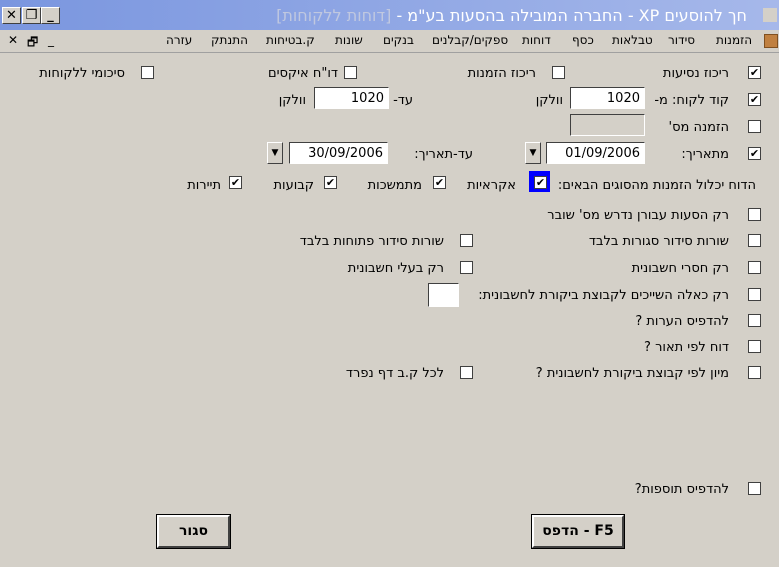 This screenshot has height=567, width=779. What do you see at coordinates (394, 185) in the screenshot?
I see `type-continuous-label: מתמשכות` at bounding box center [394, 185].